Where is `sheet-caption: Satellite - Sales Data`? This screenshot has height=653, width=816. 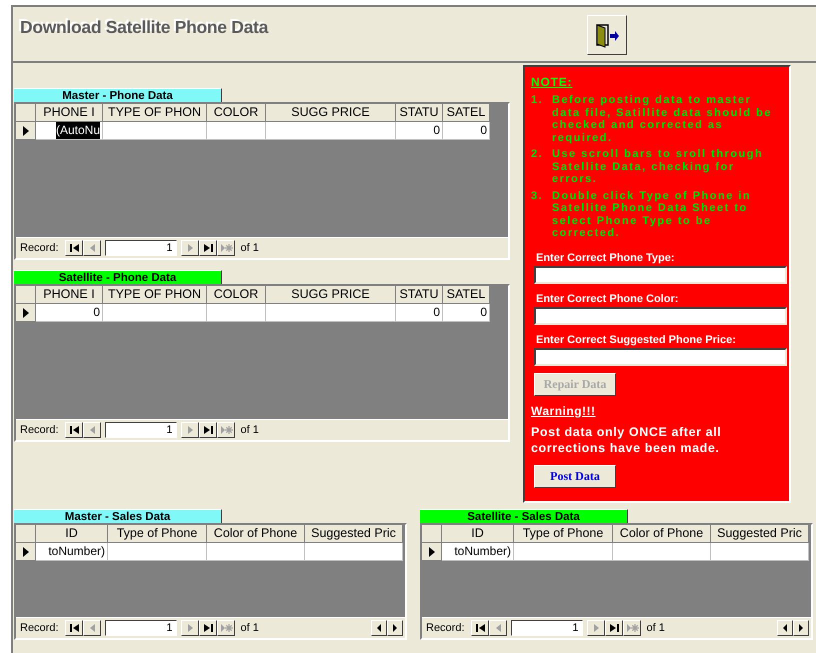
sheet-caption: Satellite - Sales Data is located at coordinates (524, 516).